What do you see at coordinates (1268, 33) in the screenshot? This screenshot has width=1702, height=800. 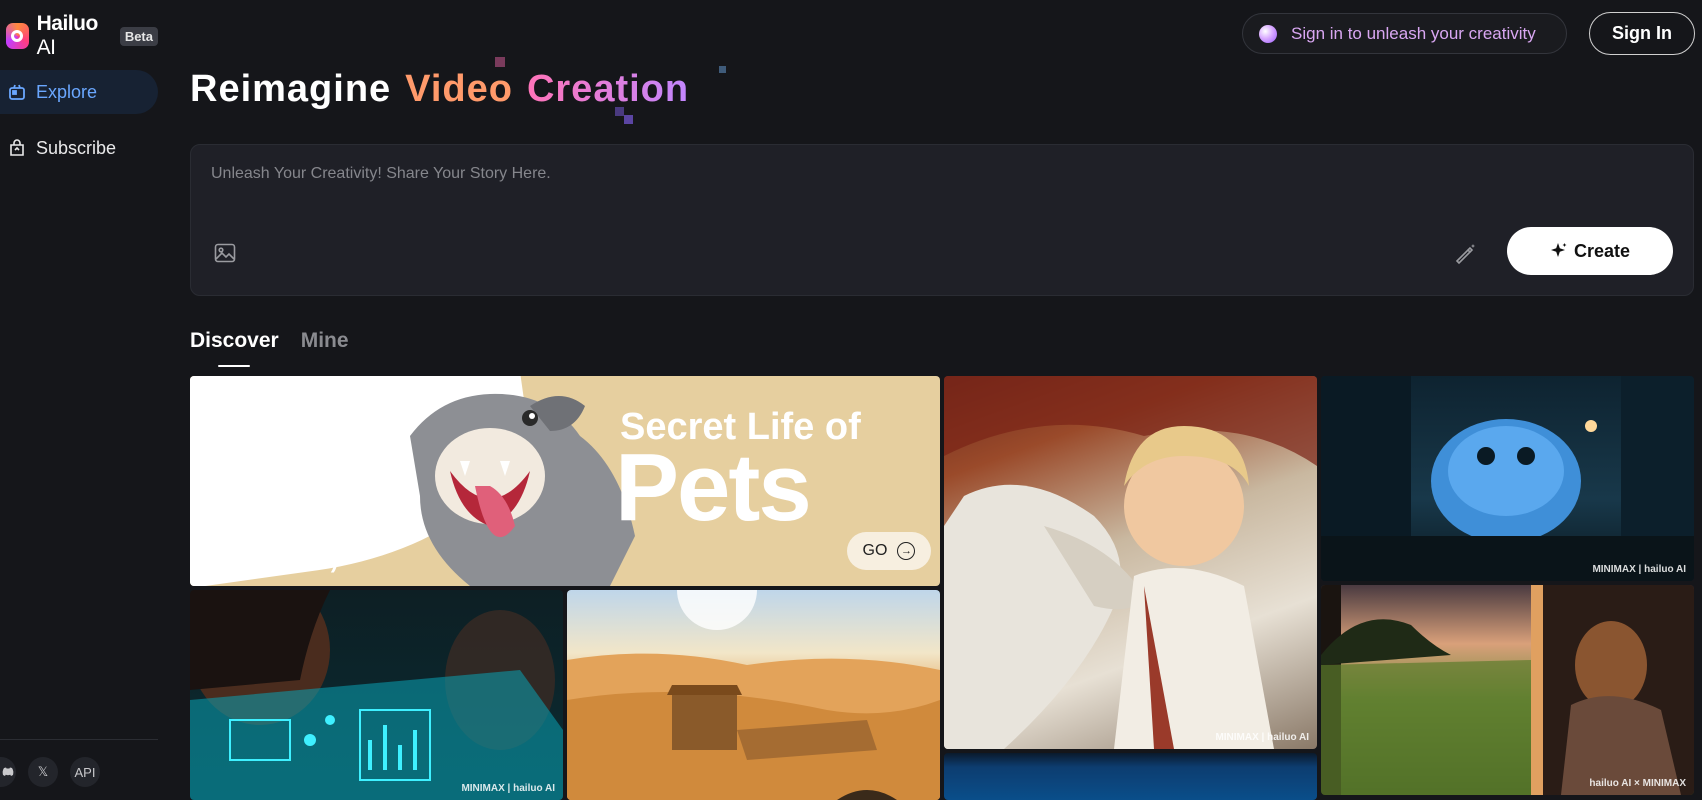 I see `sparkle-orb-icon` at bounding box center [1268, 33].